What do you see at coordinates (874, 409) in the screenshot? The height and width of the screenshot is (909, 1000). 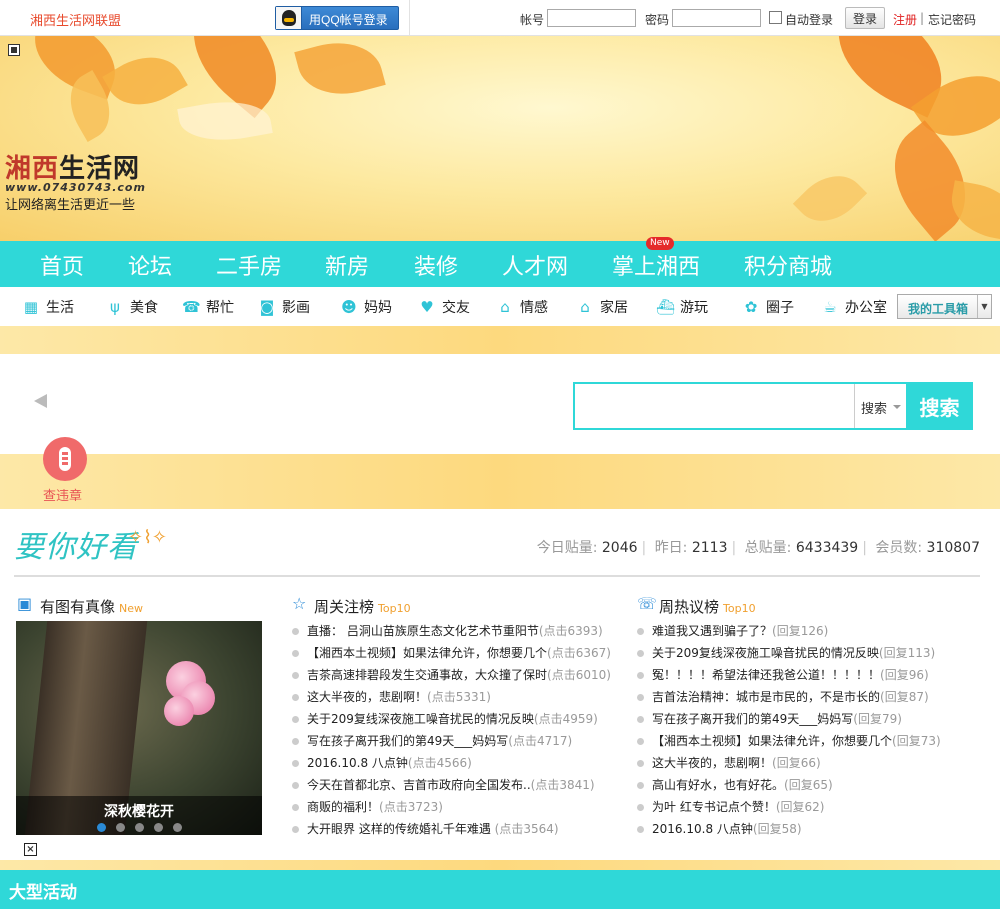 I see `search-type-value: 搜索` at bounding box center [874, 409].